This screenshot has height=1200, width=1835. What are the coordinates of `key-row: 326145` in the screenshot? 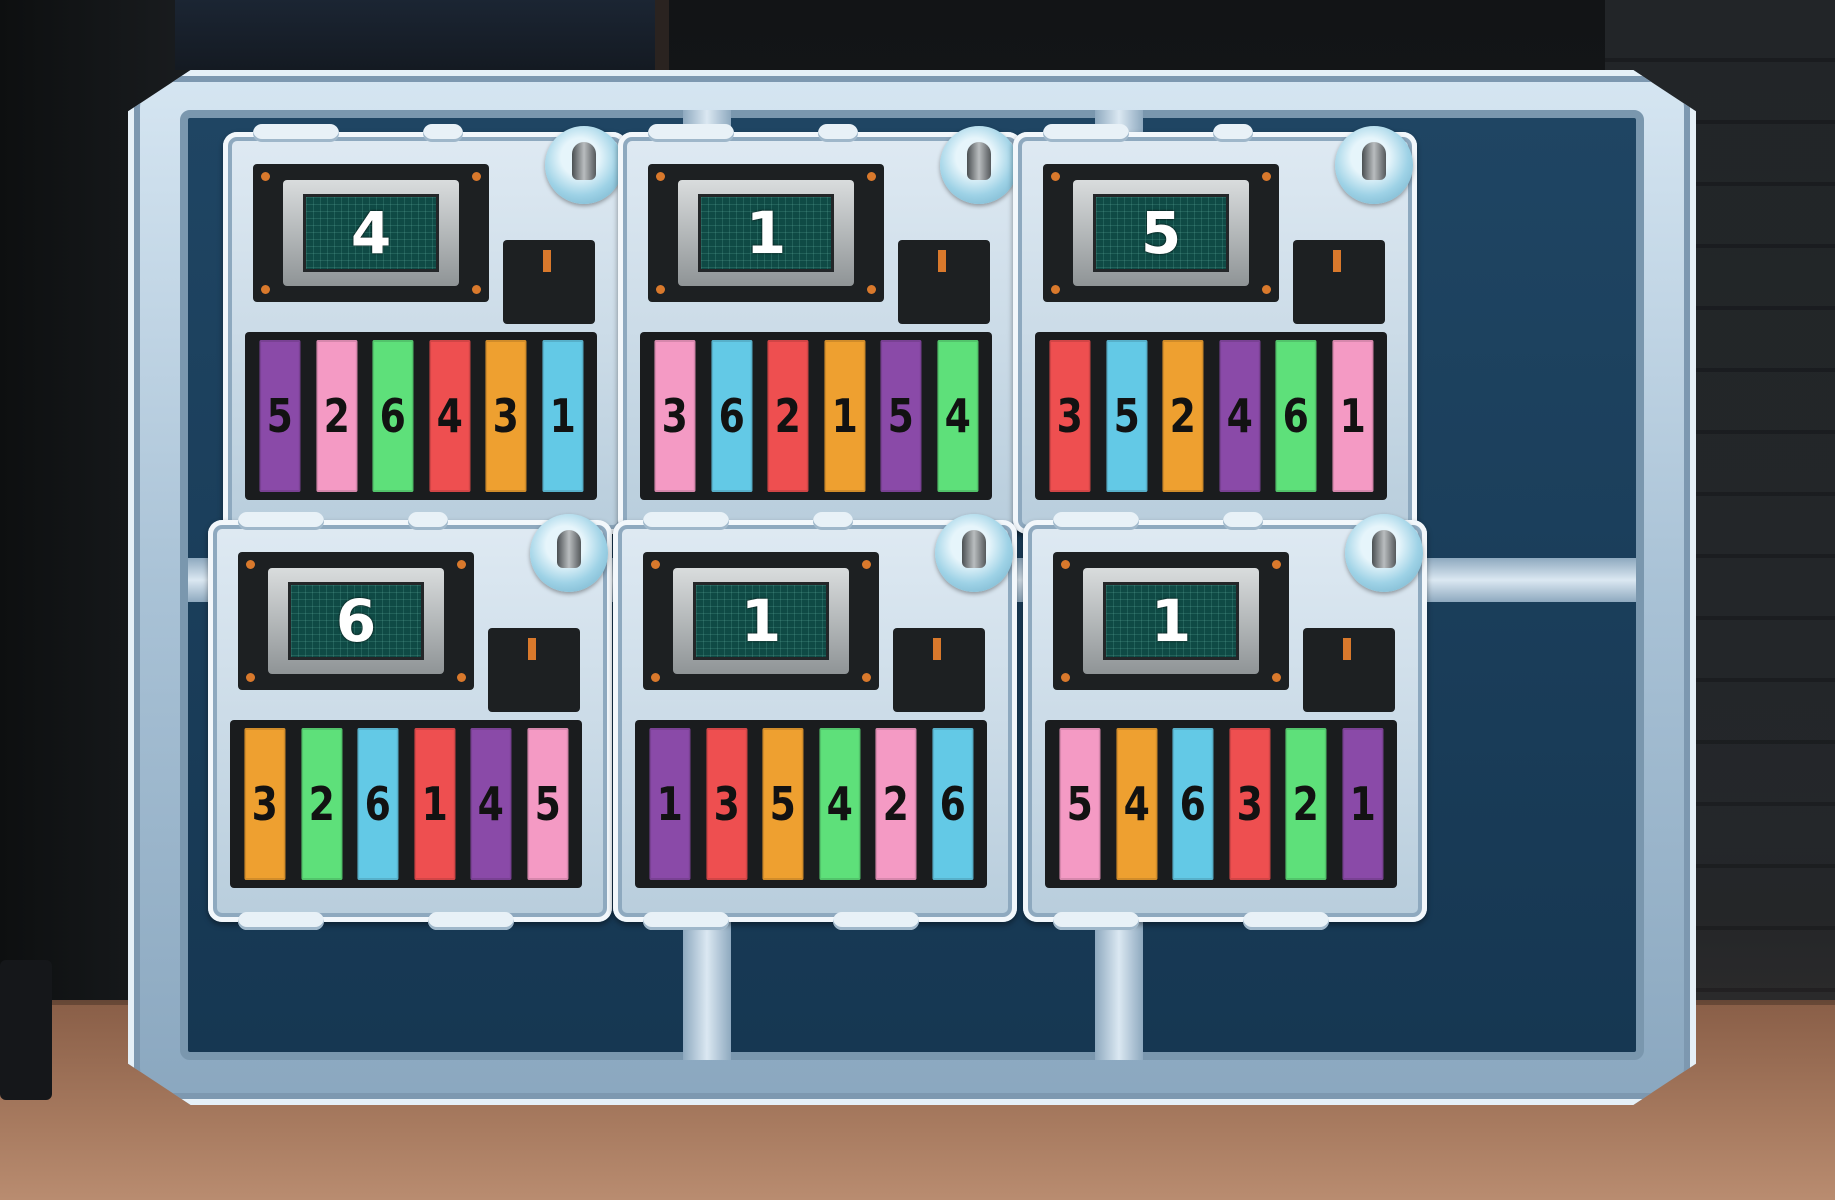 It's located at (406, 804).